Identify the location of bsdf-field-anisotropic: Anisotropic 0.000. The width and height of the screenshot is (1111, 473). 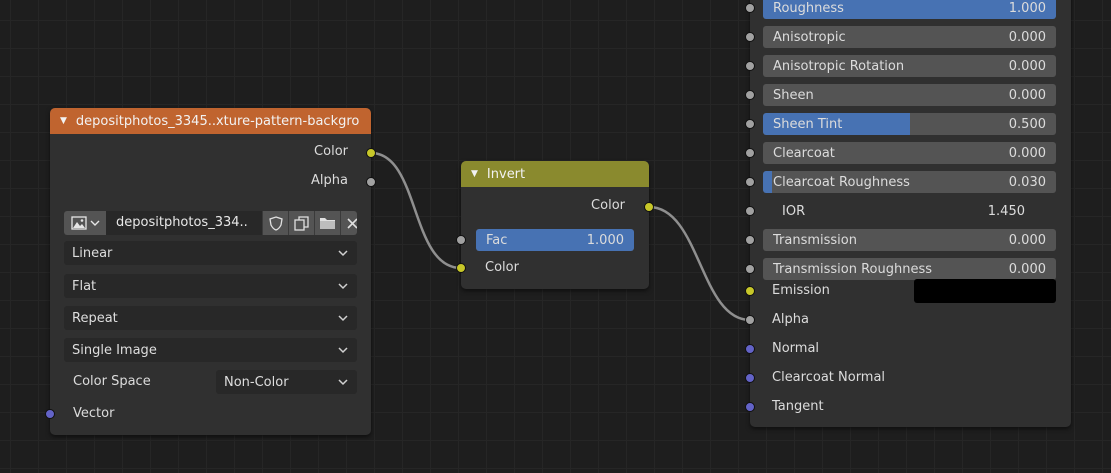
(909, 37).